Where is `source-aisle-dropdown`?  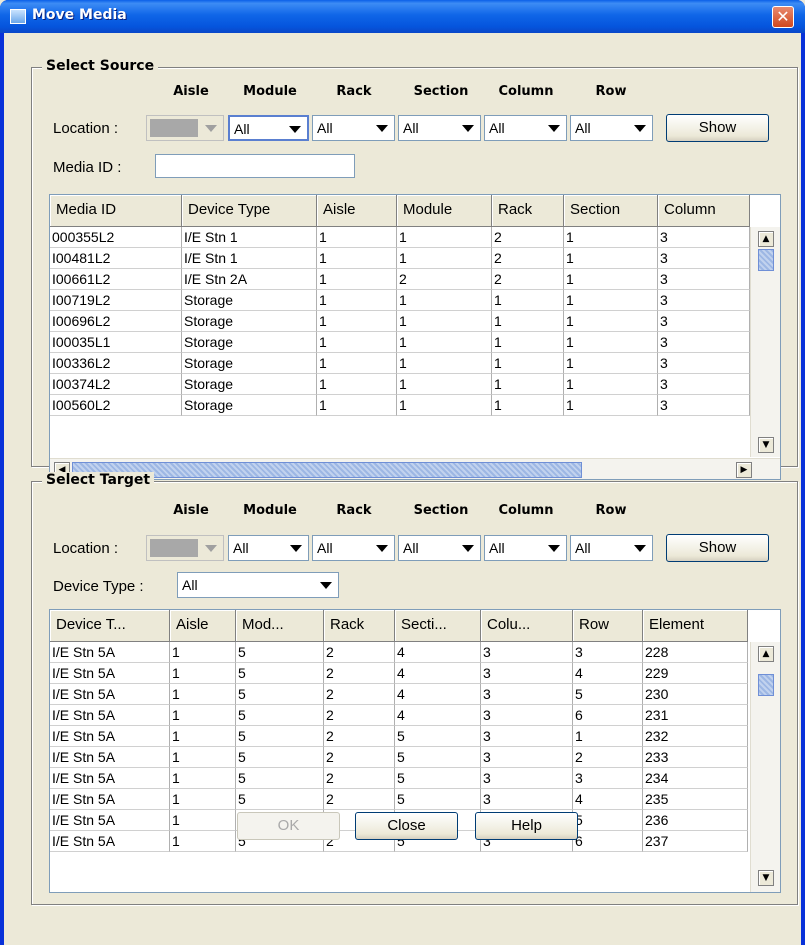 source-aisle-dropdown is located at coordinates (185, 128).